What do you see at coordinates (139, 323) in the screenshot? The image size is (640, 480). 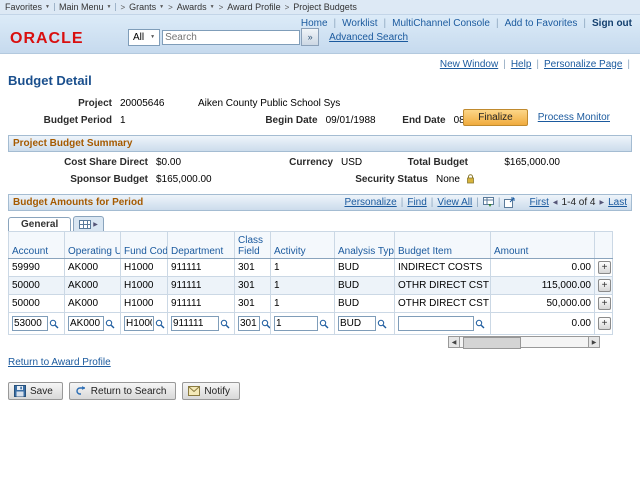 I see `fund-code-input` at bounding box center [139, 323].